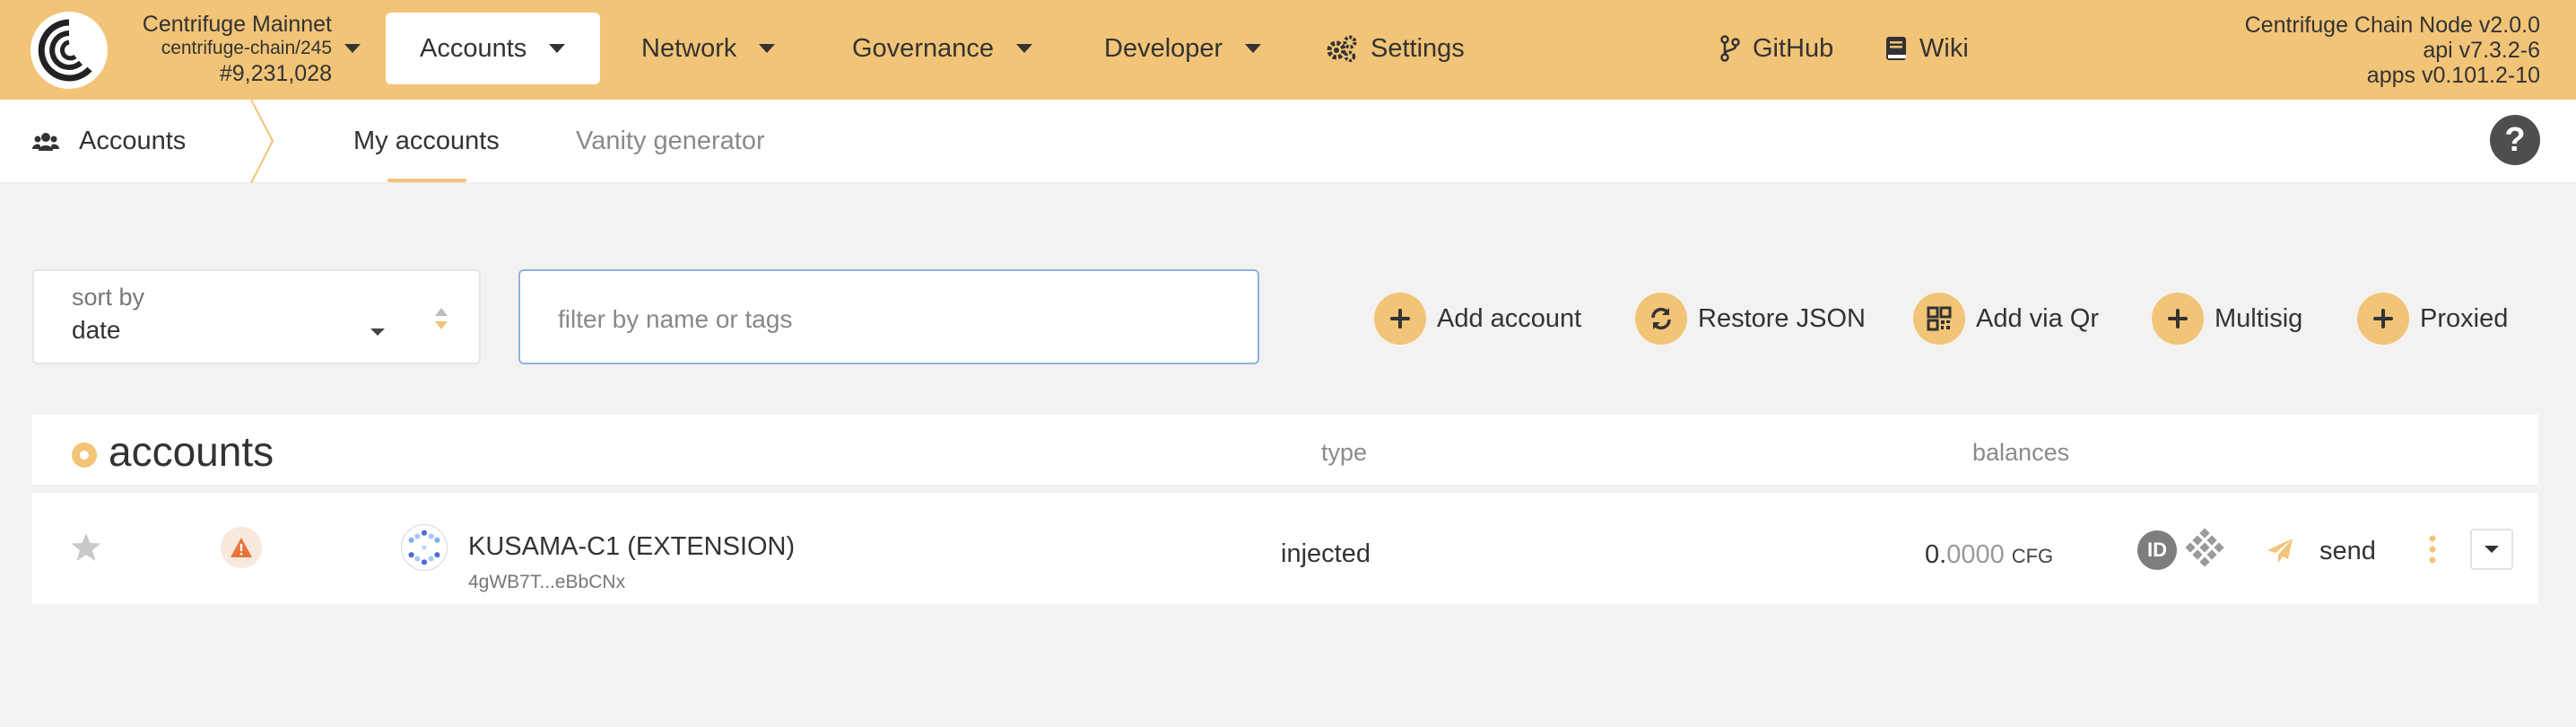 The width and height of the screenshot is (2576, 727). Describe the element at coordinates (1939, 319) in the screenshot. I see `qrcode-icon` at that location.